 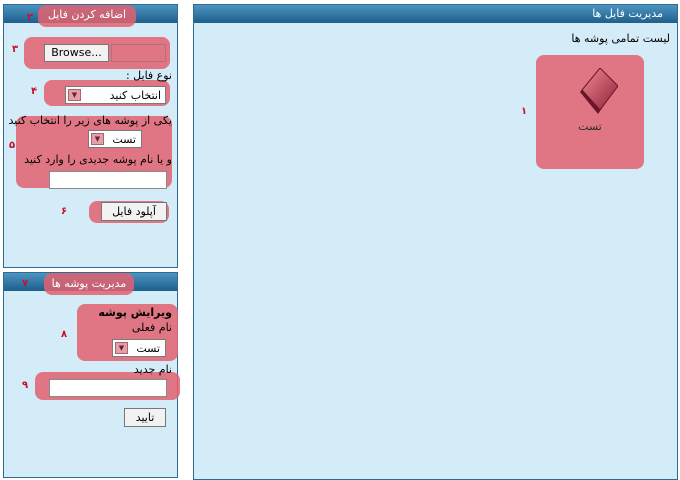 I want to click on file-type-select: ▼ انتخاب کنید, so click(x=115, y=95).